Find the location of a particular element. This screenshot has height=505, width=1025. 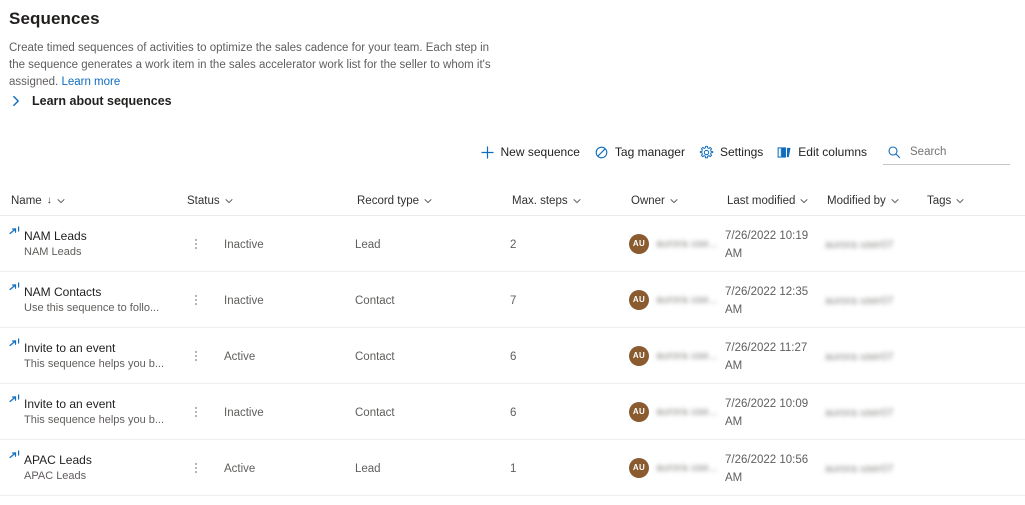

last-modified-text: 7/26/2022 10:56 AM is located at coordinates (767, 468).